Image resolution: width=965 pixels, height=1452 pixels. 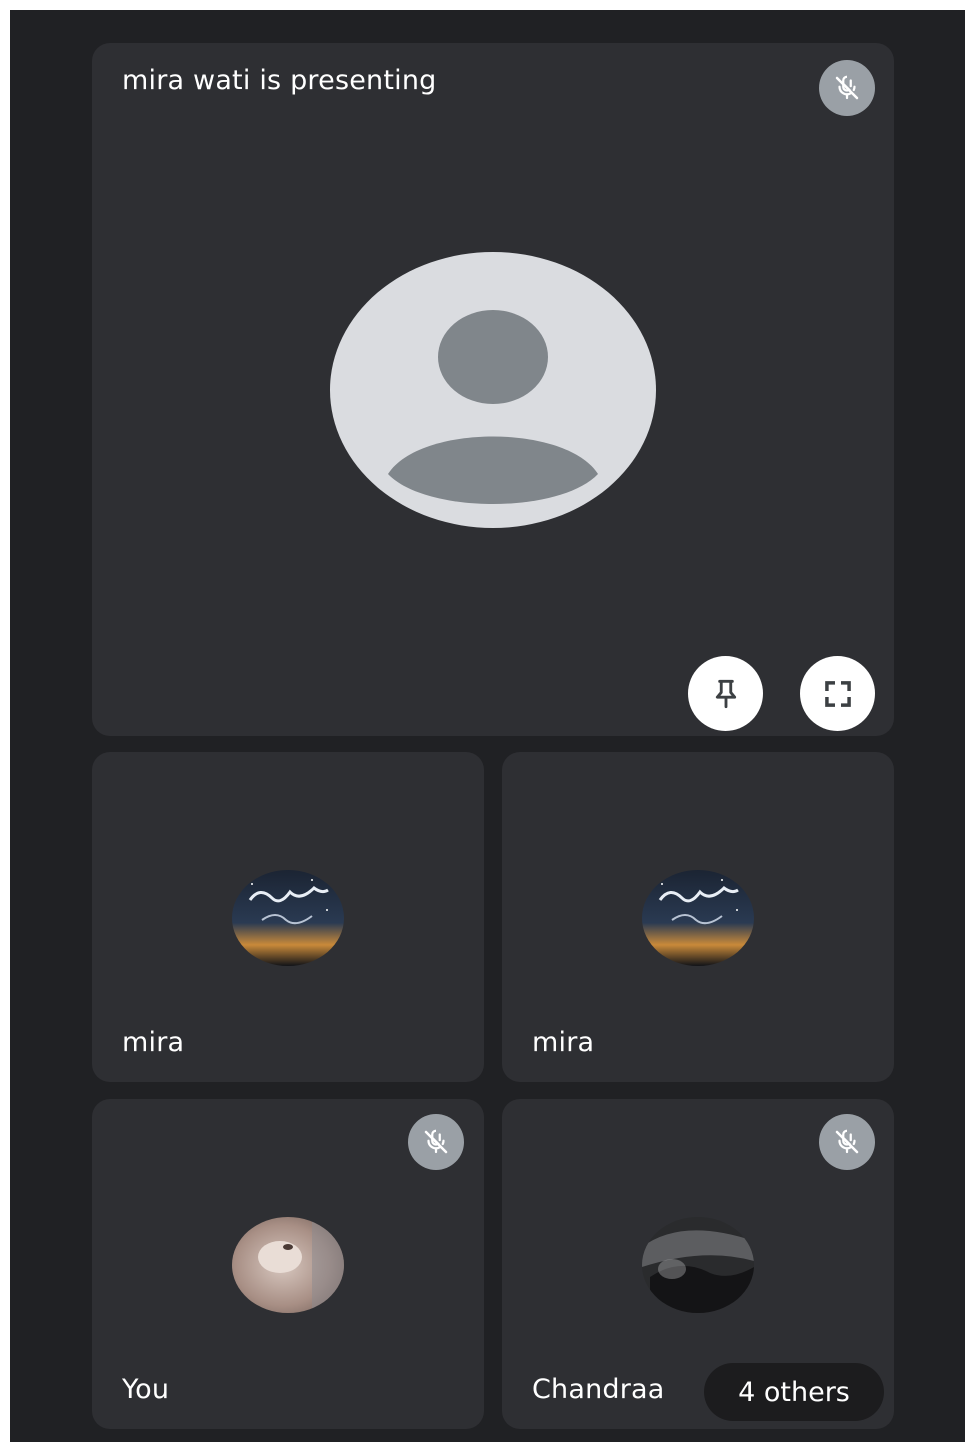 I want to click on participant-name: You, so click(x=146, y=1389).